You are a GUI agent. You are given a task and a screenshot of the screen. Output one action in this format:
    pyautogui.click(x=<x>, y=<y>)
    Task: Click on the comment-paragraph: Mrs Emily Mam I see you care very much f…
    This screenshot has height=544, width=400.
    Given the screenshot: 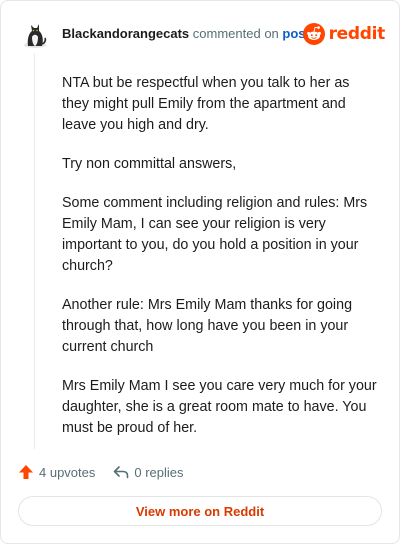 What is the action you would take?
    pyautogui.click(x=219, y=407)
    